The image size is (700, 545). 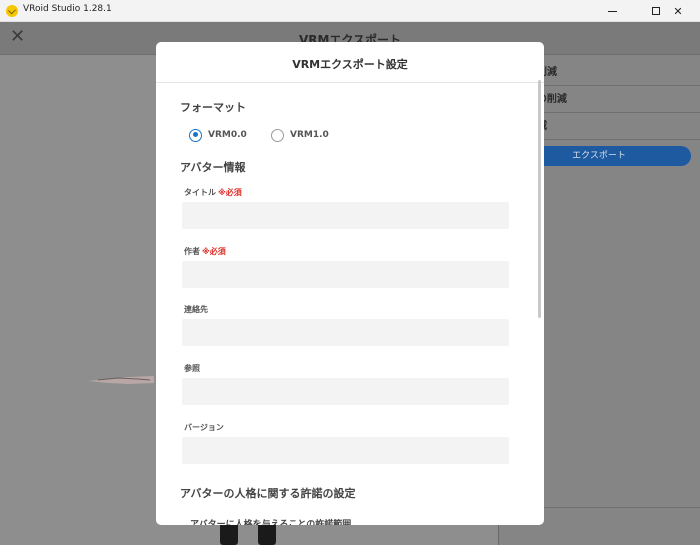 I want to click on reference-field-label: 参照, so click(x=192, y=368).